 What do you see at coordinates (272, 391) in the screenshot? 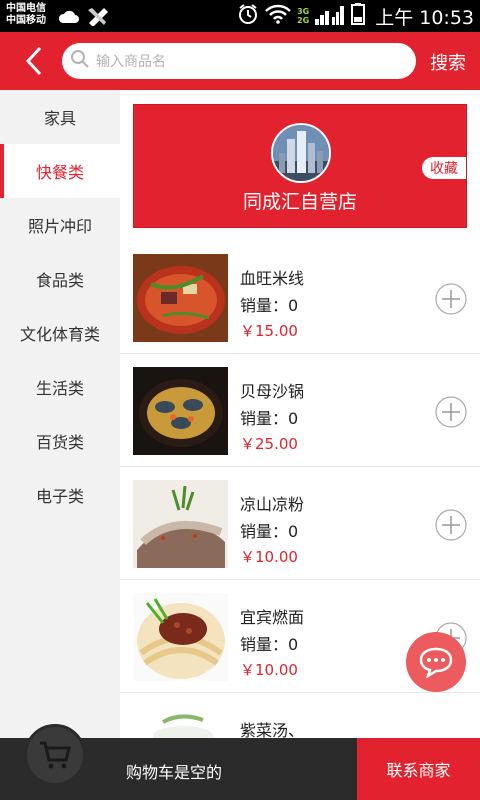
I see `product-name: 贝母沙锅` at bounding box center [272, 391].